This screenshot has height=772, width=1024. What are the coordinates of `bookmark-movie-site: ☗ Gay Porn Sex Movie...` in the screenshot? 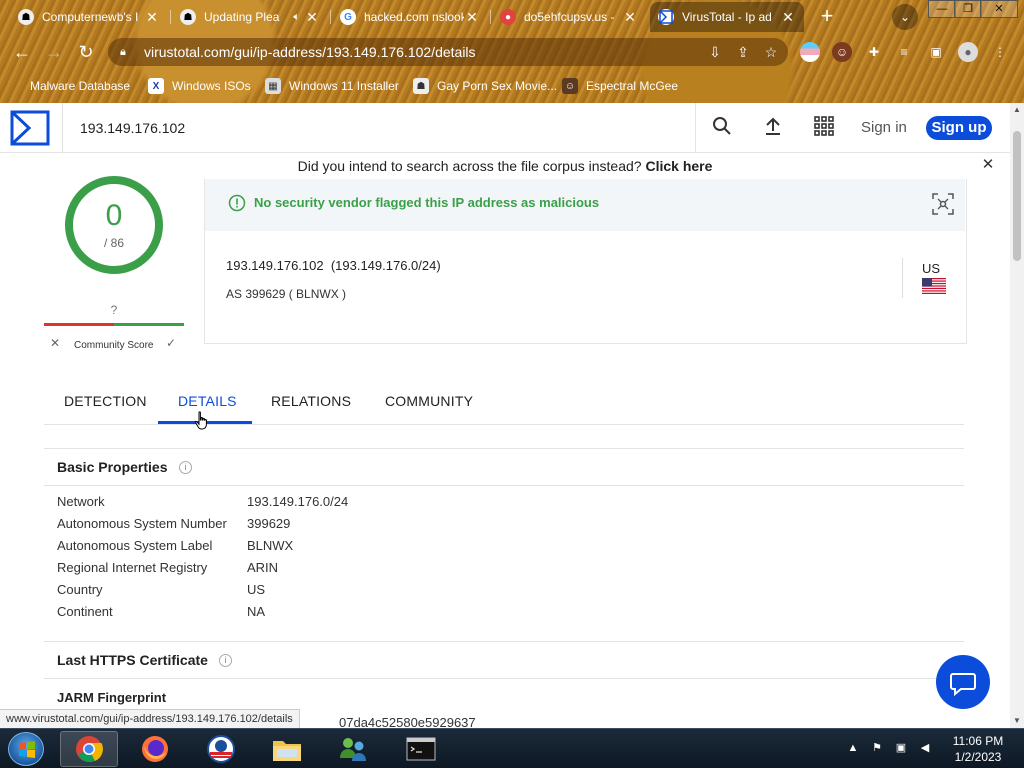 It's located at (485, 86).